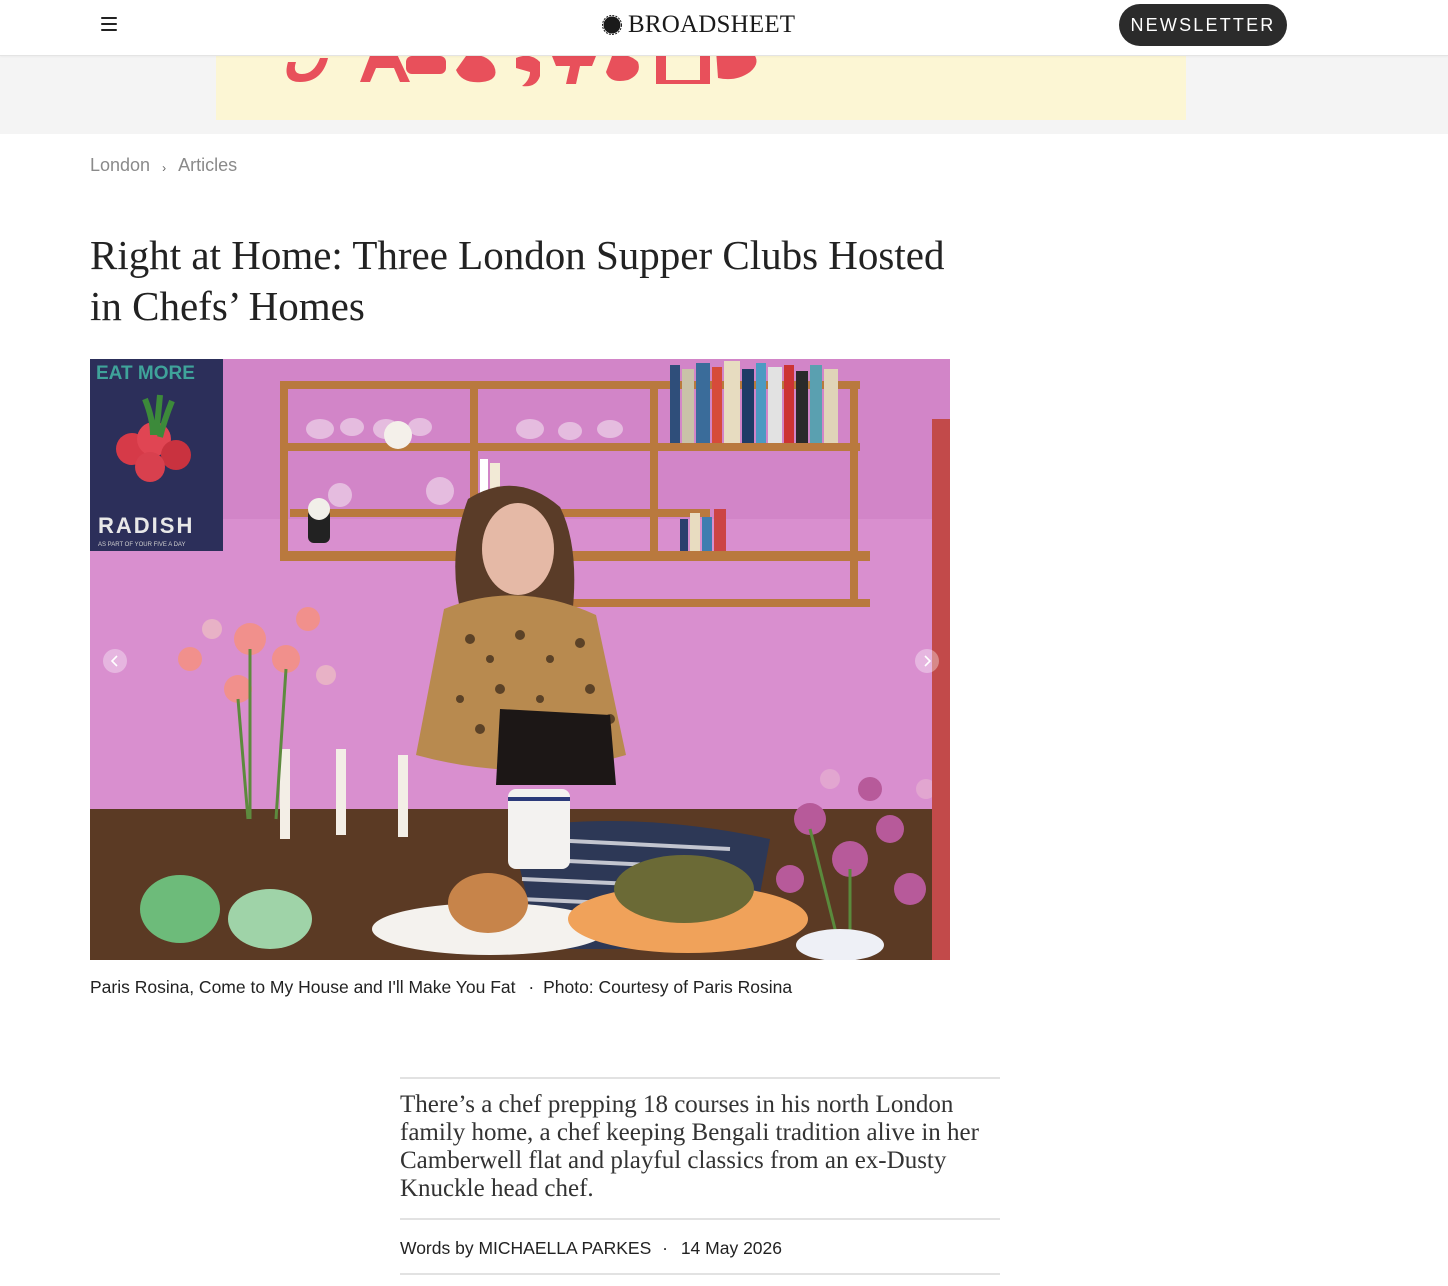 The height and width of the screenshot is (1286, 1448). What do you see at coordinates (207, 165) in the screenshot?
I see `breadcrumb-link-articles: Articles` at bounding box center [207, 165].